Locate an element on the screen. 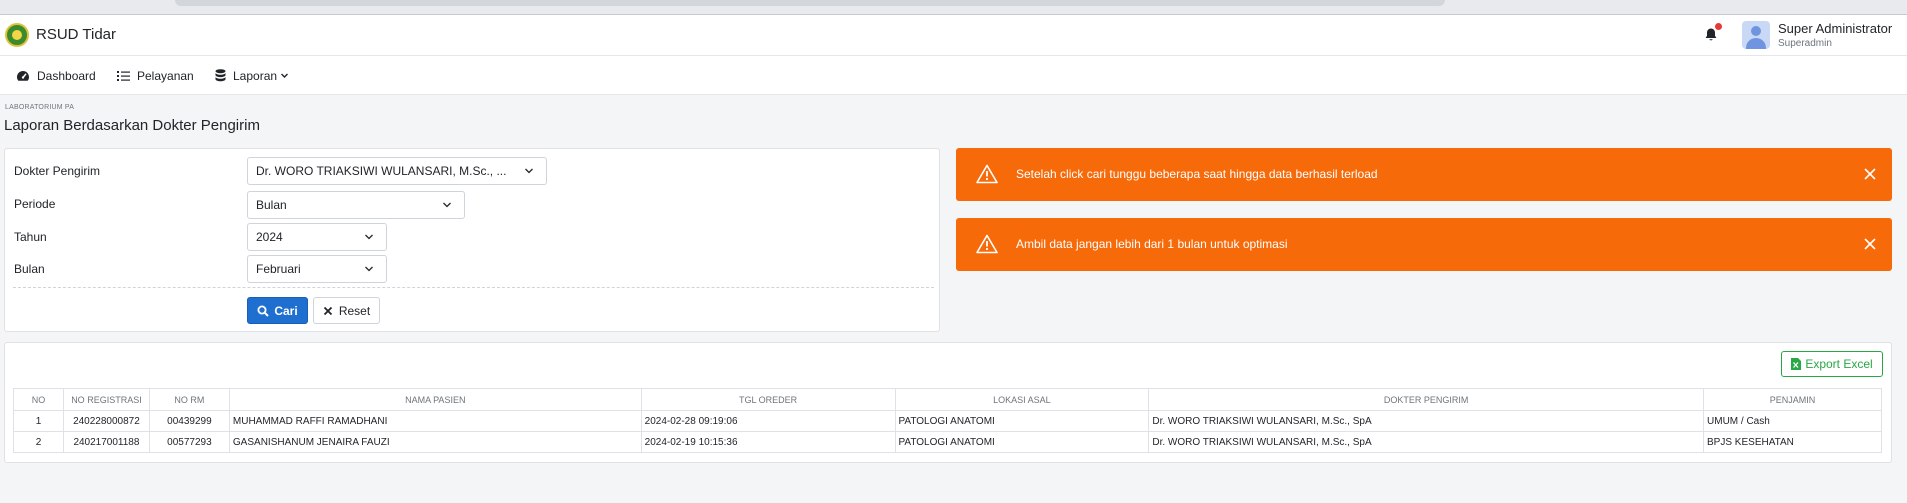 This screenshot has height=503, width=1907. nav-laporan: Laporan is located at coordinates (252, 75).